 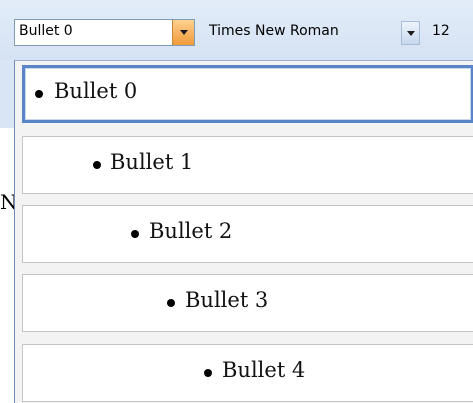 I want to click on font-combobox-value: Times New Roman, so click(x=274, y=31).